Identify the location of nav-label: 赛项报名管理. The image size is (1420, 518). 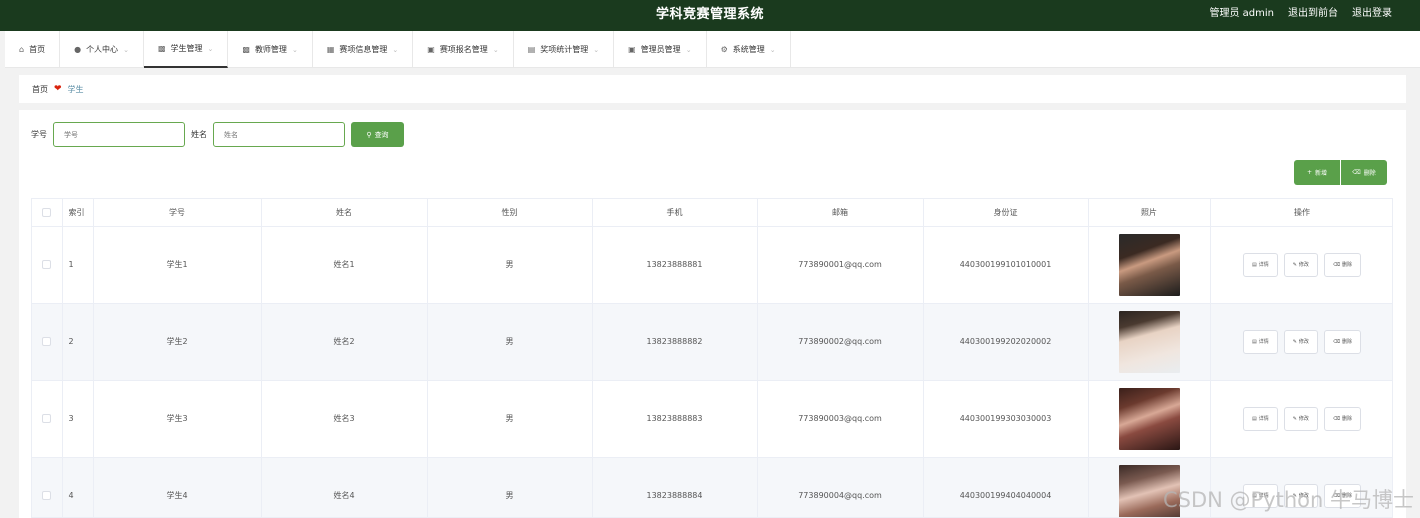
(463, 49).